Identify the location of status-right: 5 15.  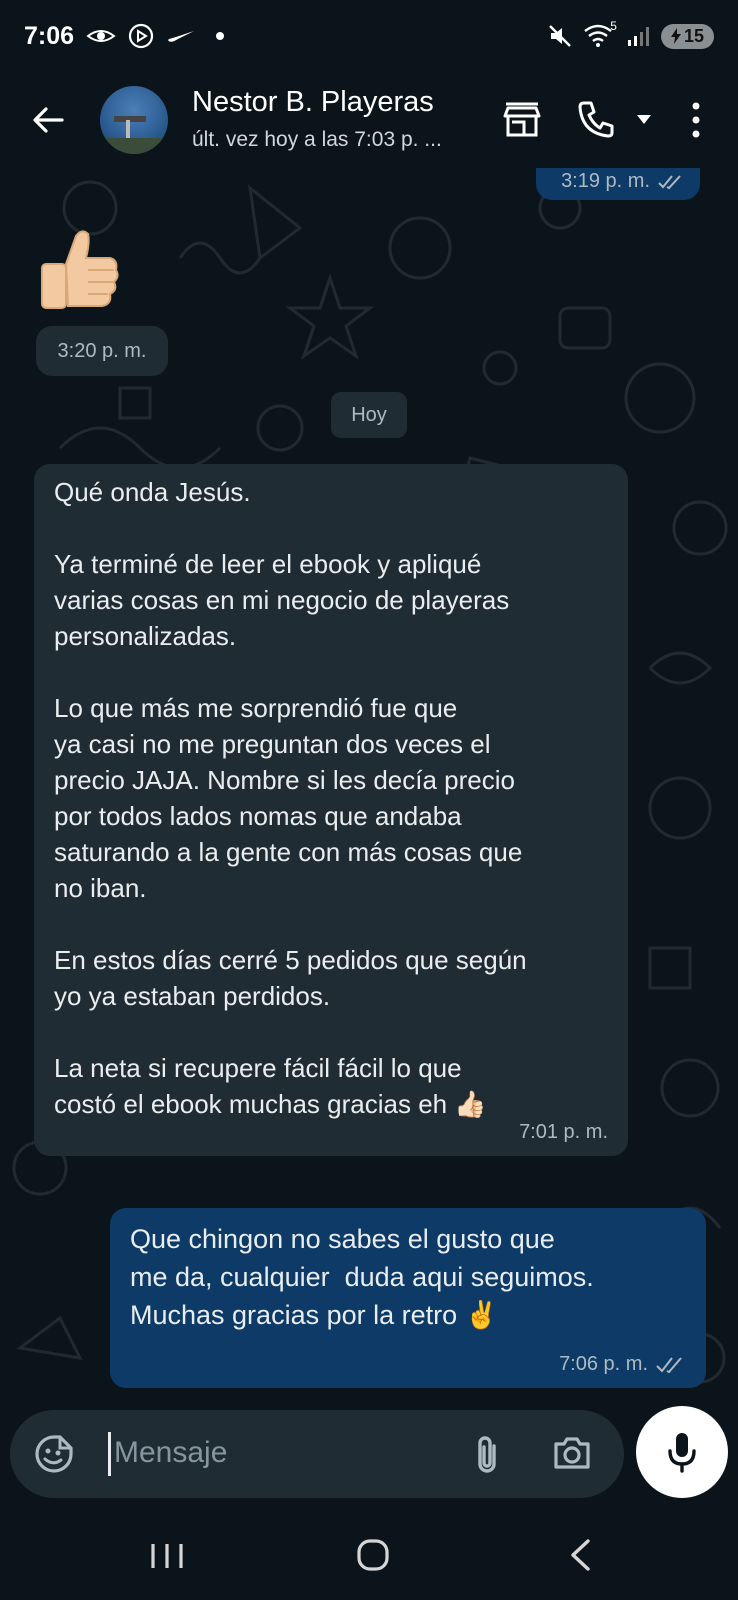
(630, 34).